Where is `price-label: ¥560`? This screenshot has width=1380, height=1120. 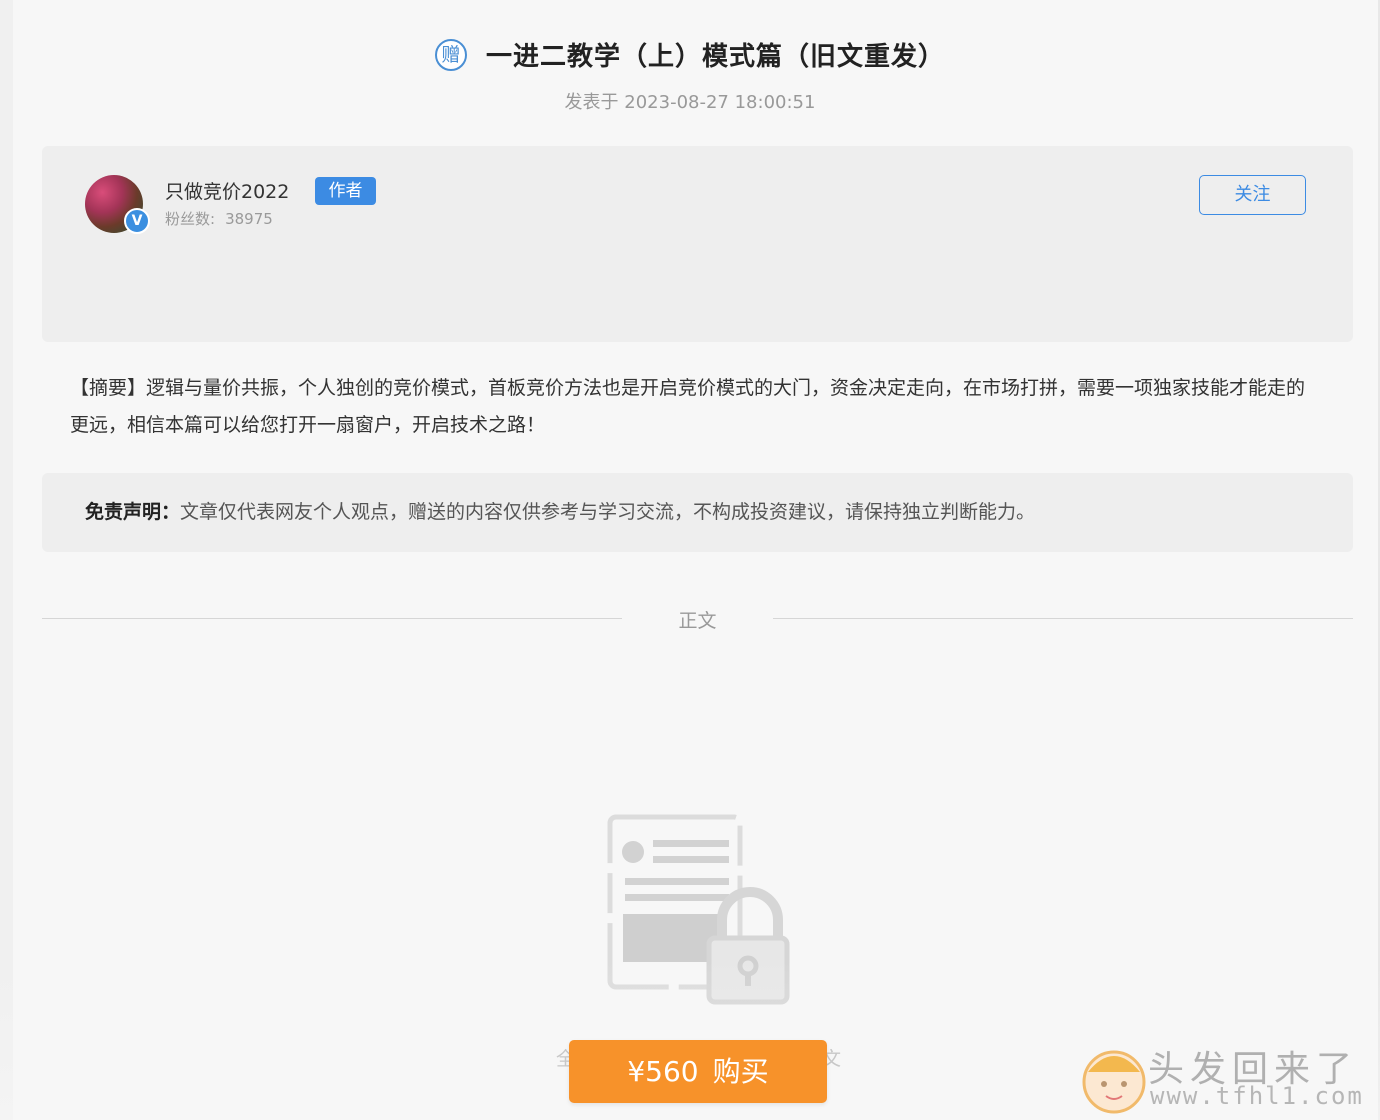 price-label: ¥560 is located at coordinates (663, 1071).